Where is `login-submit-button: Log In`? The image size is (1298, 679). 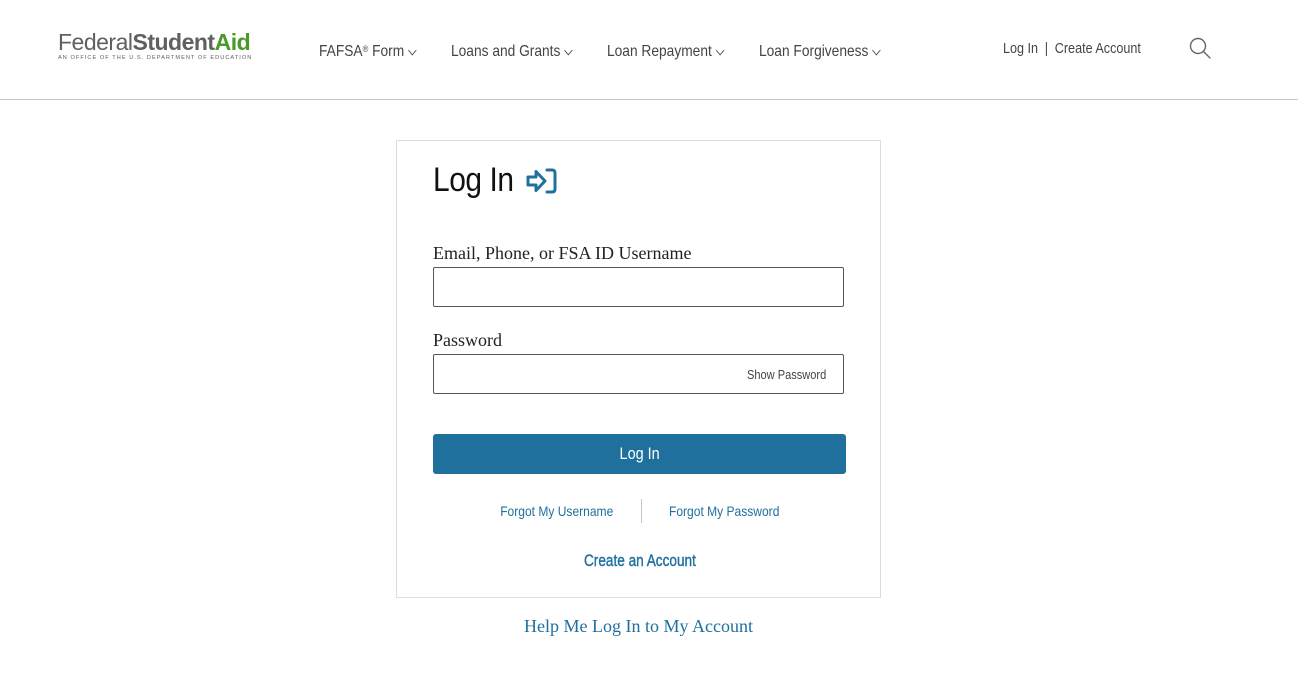
login-submit-button: Log In is located at coordinates (639, 454).